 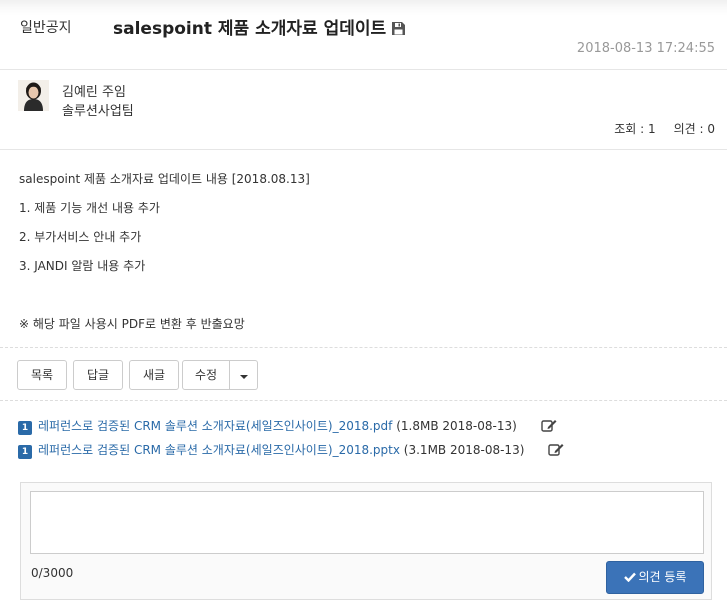 I want to click on save-icon, so click(x=399, y=30).